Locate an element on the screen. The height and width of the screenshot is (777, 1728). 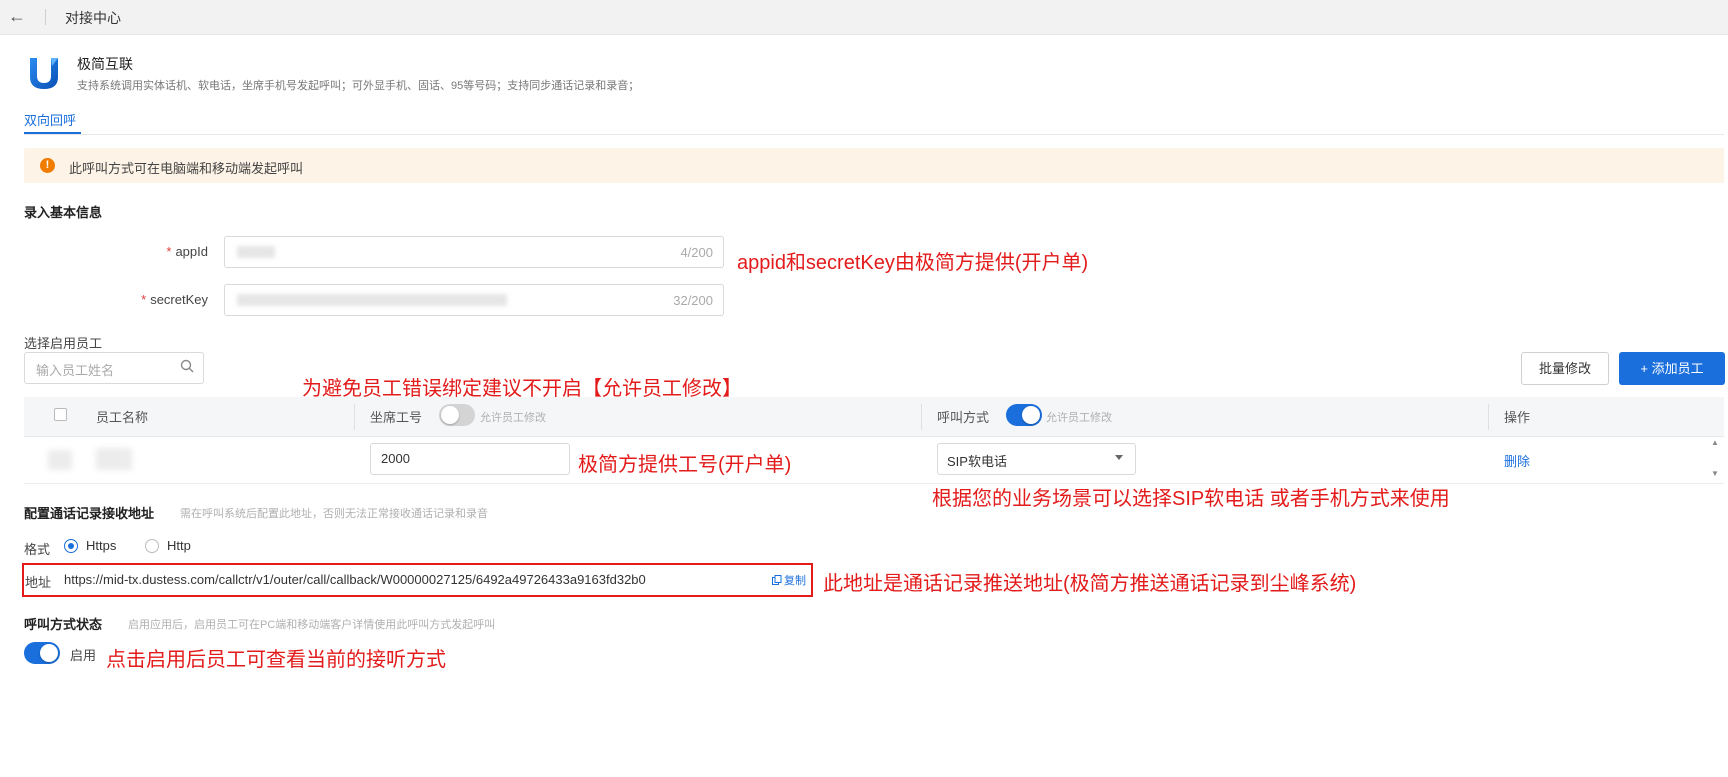
page-title: 对接中心 is located at coordinates (93, 18).